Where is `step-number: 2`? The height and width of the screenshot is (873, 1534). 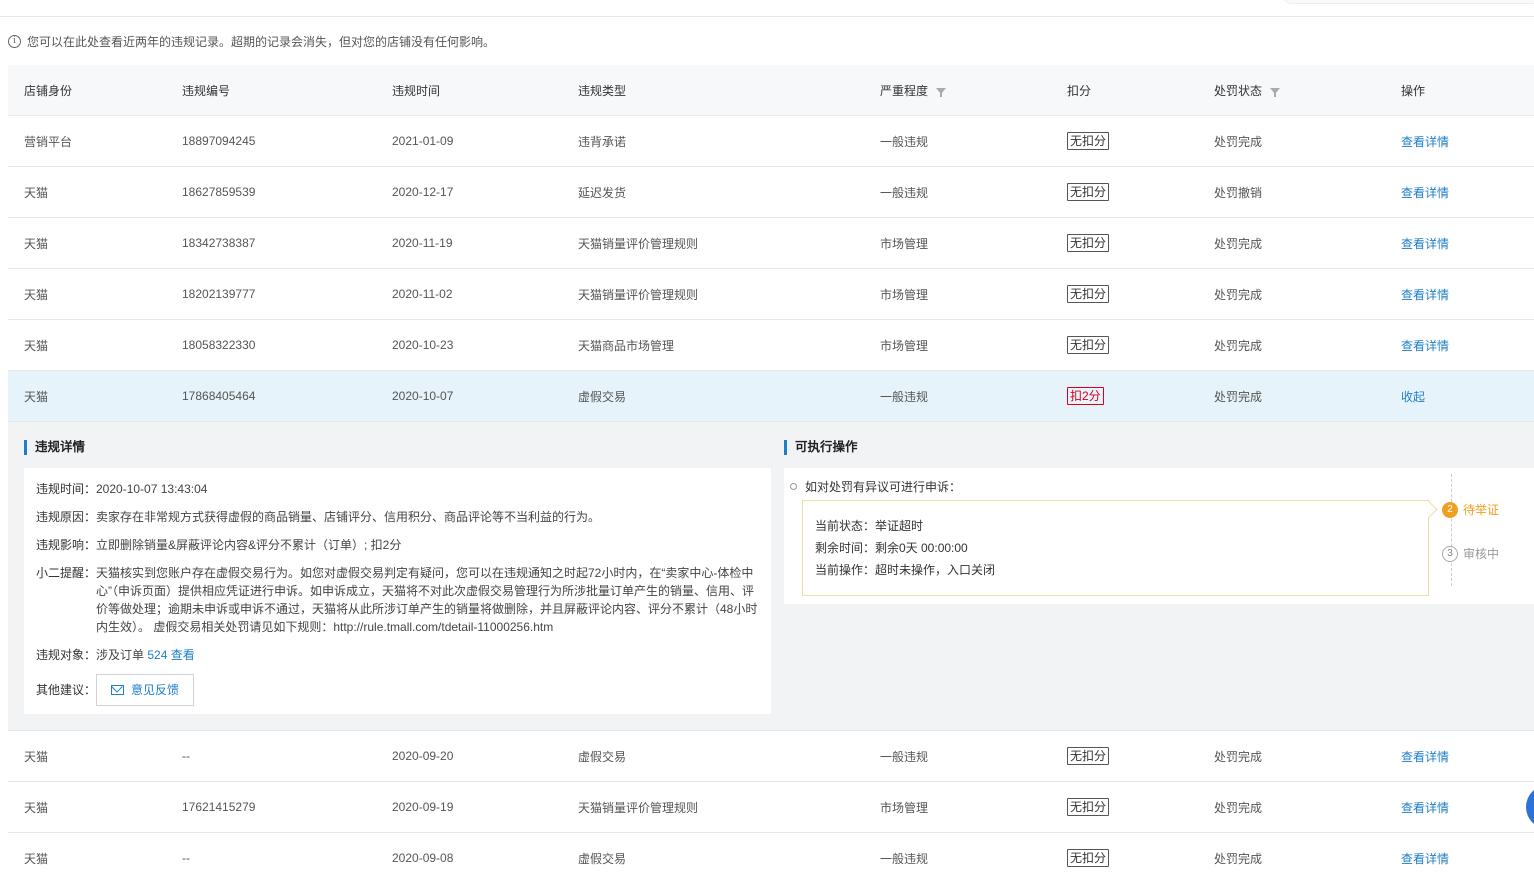
step-number: 2 is located at coordinates (1450, 509).